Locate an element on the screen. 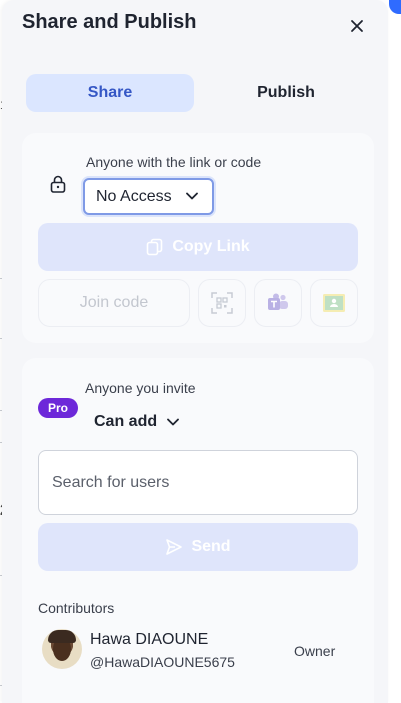  tab-publish: Publish is located at coordinates (286, 93).